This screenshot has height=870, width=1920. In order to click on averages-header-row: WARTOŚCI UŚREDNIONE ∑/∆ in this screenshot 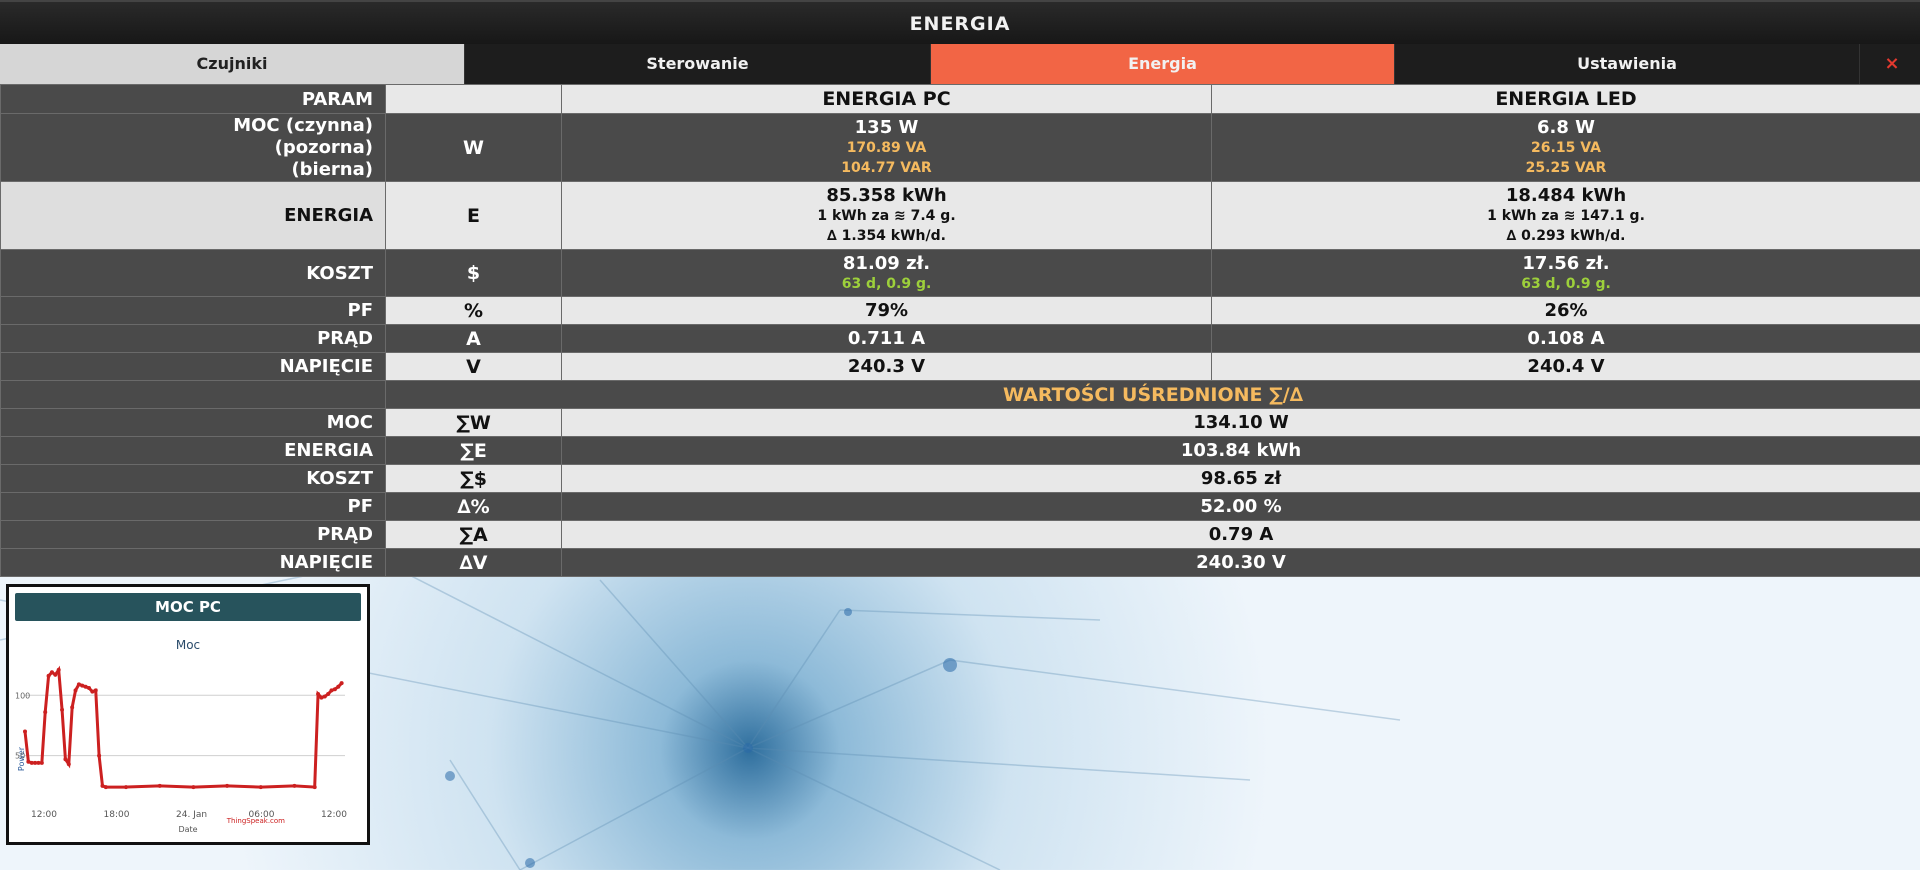, I will do `click(960, 394)`.